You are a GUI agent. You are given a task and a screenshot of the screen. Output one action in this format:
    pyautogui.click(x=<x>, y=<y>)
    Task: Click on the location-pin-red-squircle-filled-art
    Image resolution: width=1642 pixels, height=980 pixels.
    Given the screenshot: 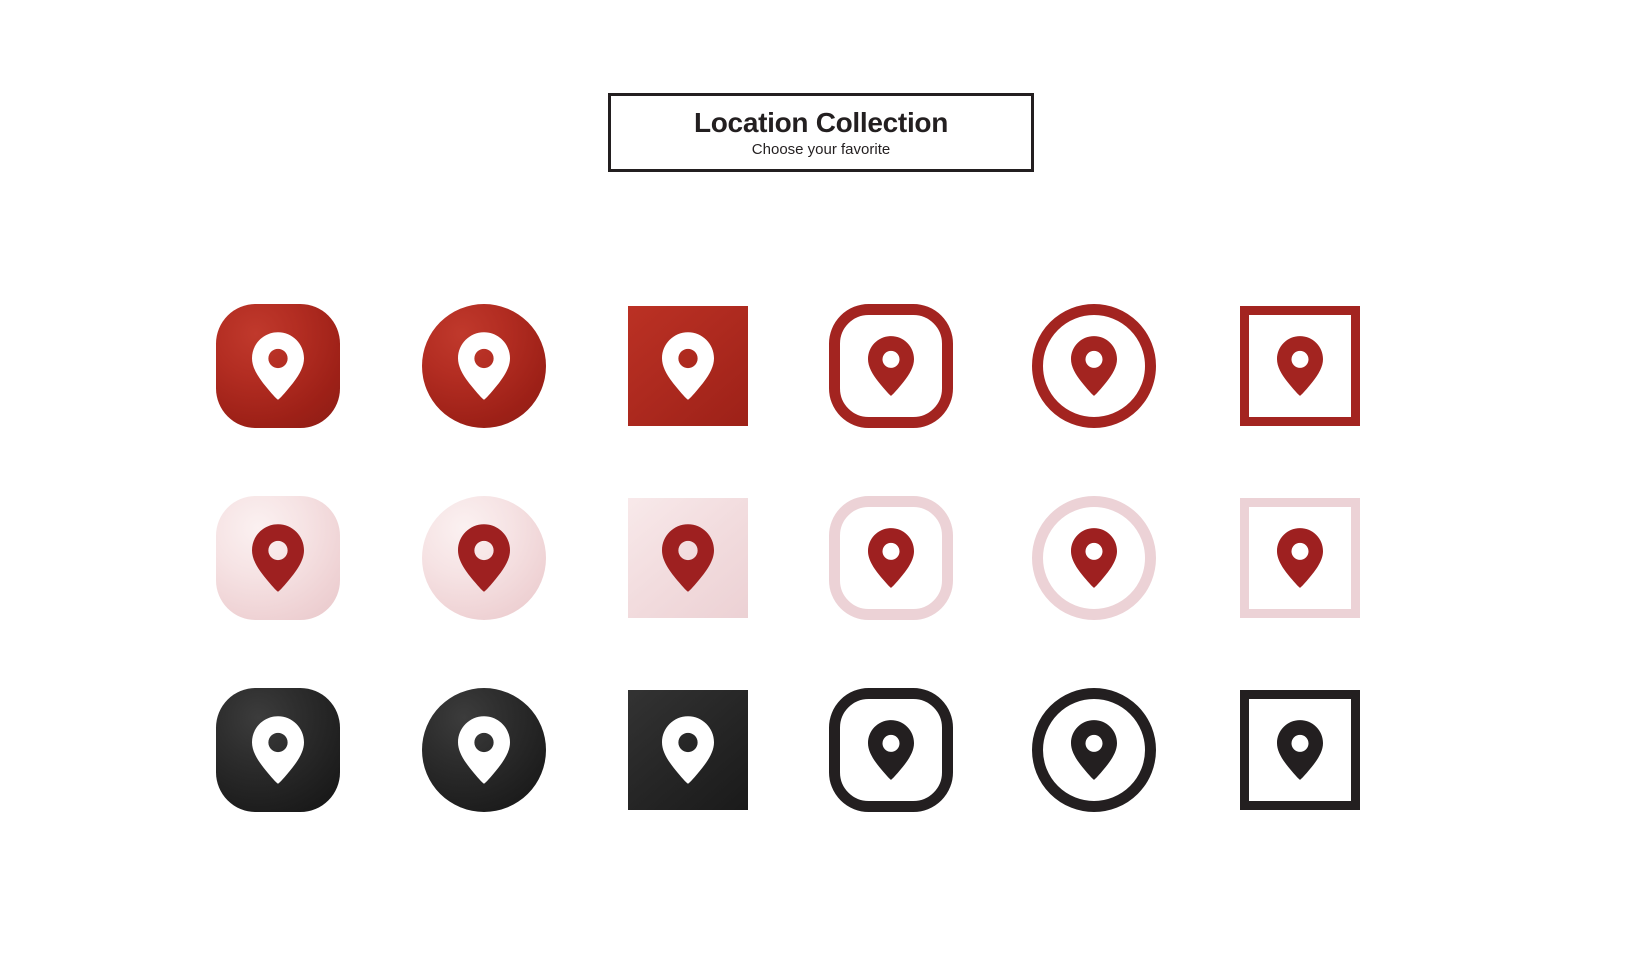 What is the action you would take?
    pyautogui.click(x=278, y=366)
    